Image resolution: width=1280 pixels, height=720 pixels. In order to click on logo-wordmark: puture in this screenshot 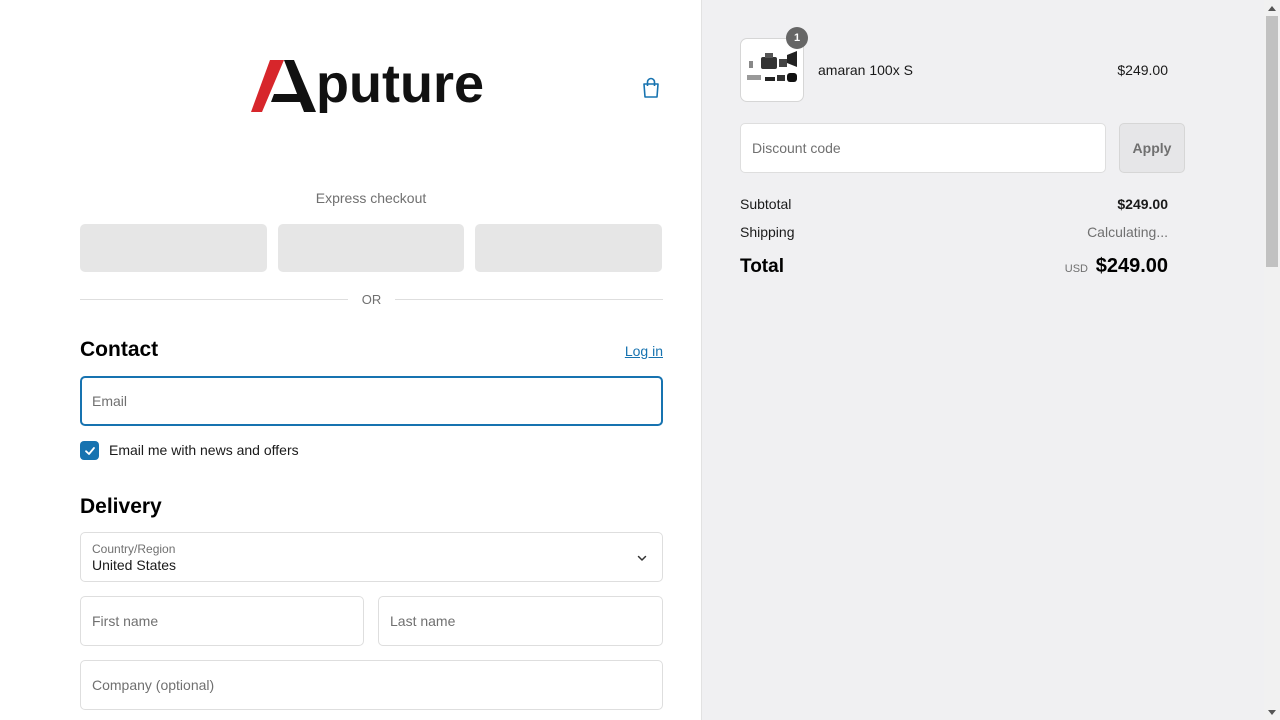, I will do `click(400, 84)`.